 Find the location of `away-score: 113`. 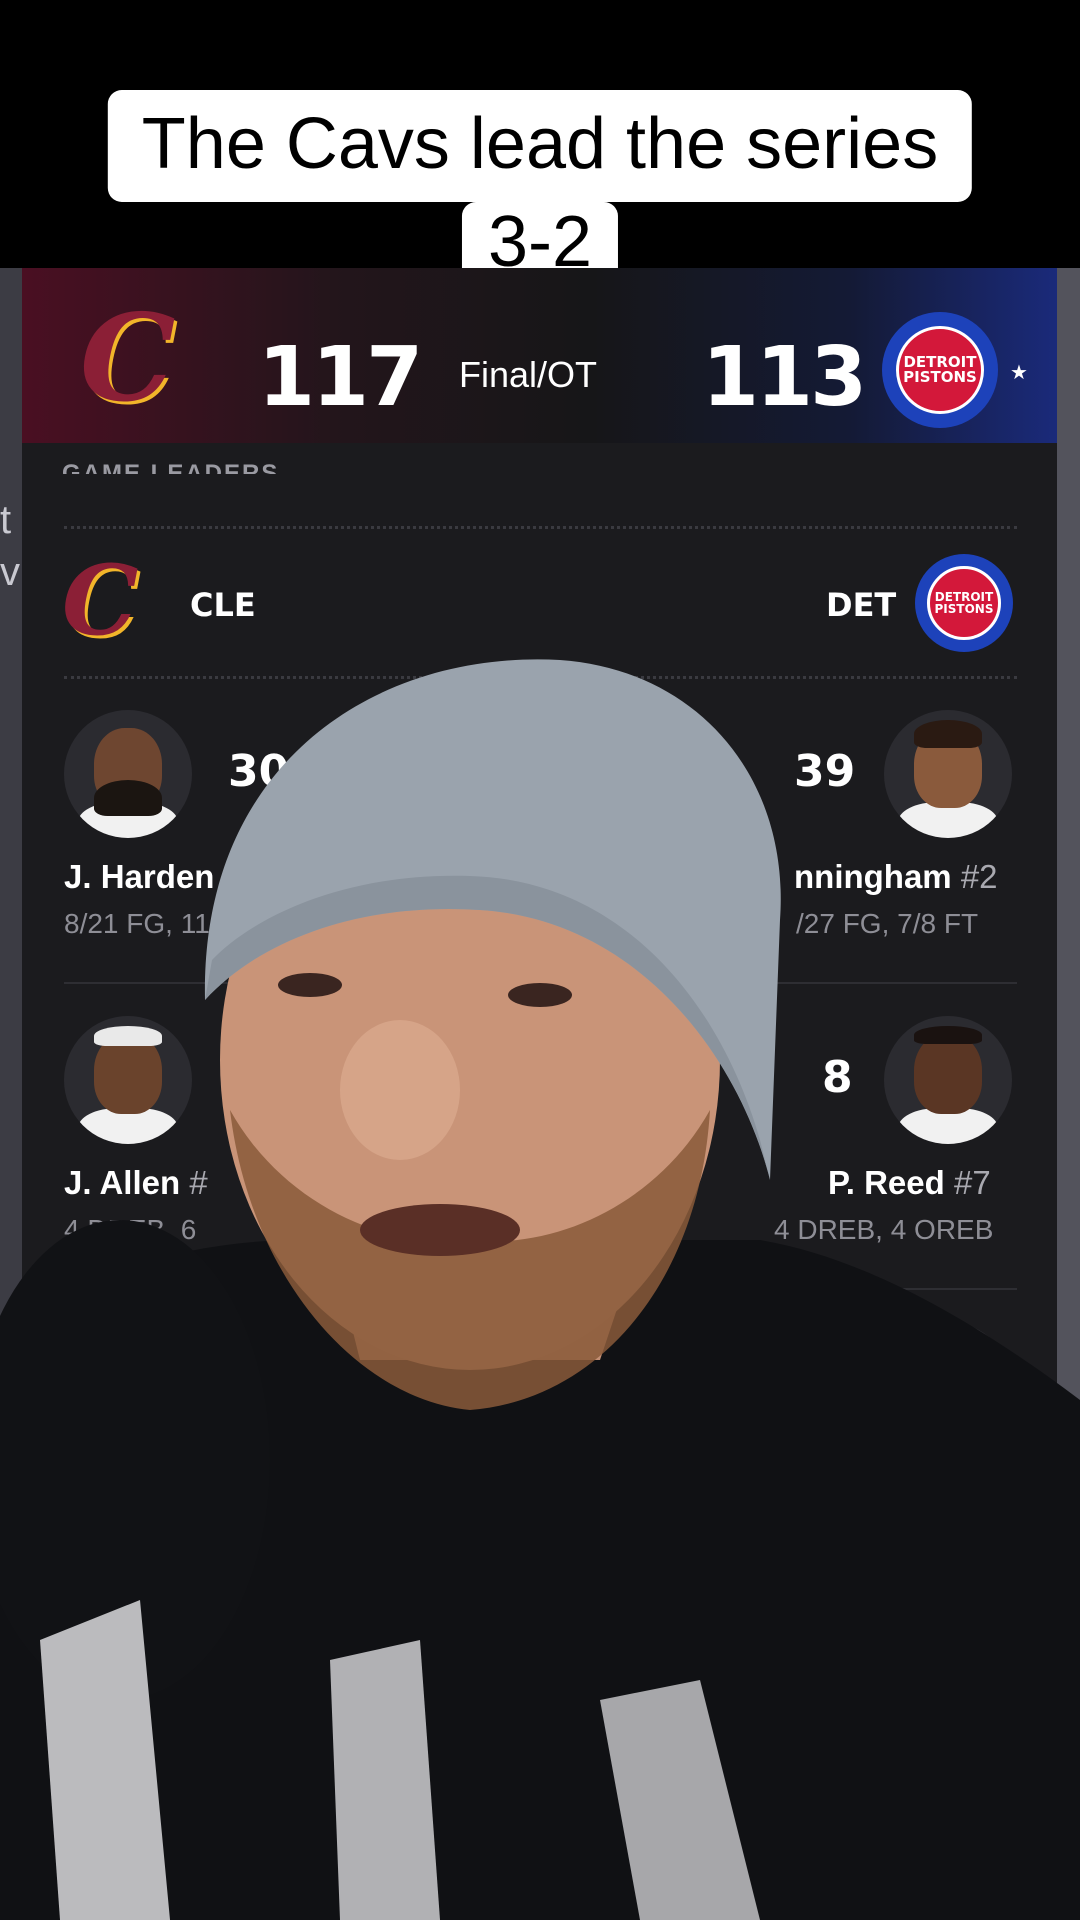

away-score: 113 is located at coordinates (784, 377).